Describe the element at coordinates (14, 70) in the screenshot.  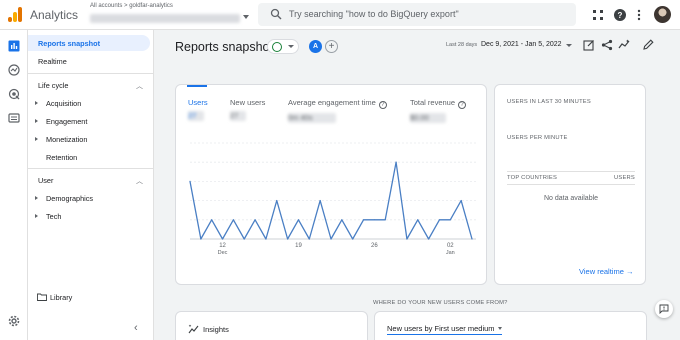
I see `explore-icon` at that location.